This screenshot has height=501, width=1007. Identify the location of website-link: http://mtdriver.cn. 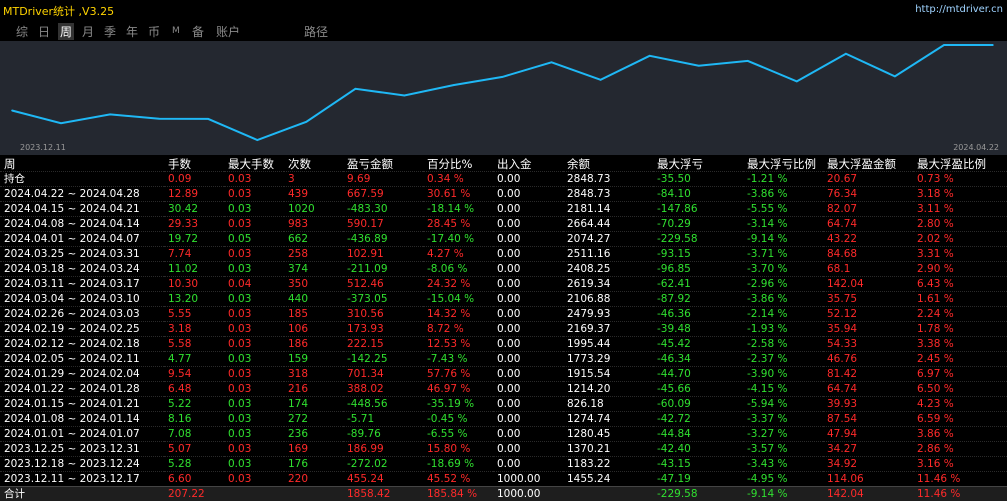
(959, 9).